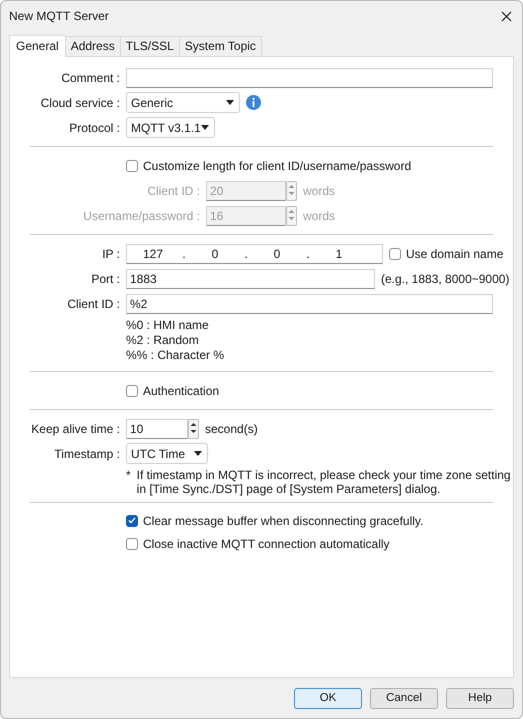  Describe the element at coordinates (181, 391) in the screenshot. I see `checkbox-label: Authentication` at that location.